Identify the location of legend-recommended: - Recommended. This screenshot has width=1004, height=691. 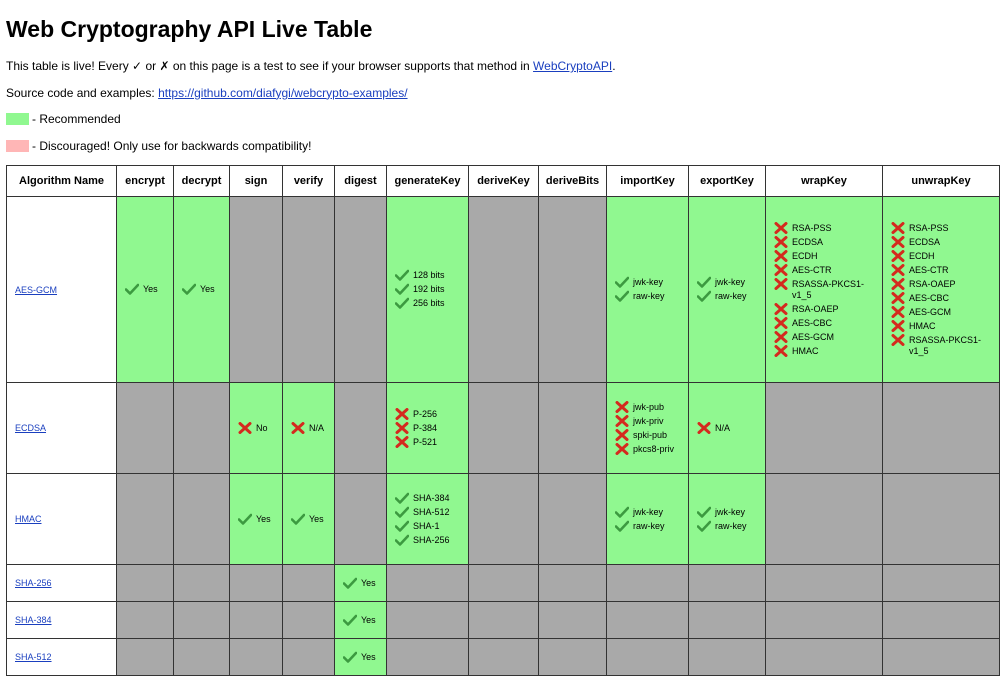
(502, 119).